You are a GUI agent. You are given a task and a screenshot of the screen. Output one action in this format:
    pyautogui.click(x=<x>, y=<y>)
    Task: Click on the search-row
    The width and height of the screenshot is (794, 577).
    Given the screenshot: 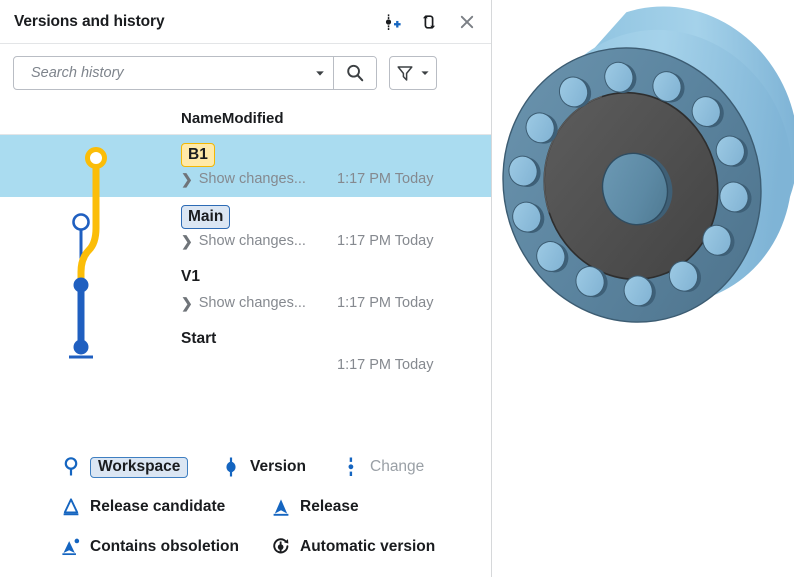 What is the action you would take?
    pyautogui.click(x=245, y=67)
    